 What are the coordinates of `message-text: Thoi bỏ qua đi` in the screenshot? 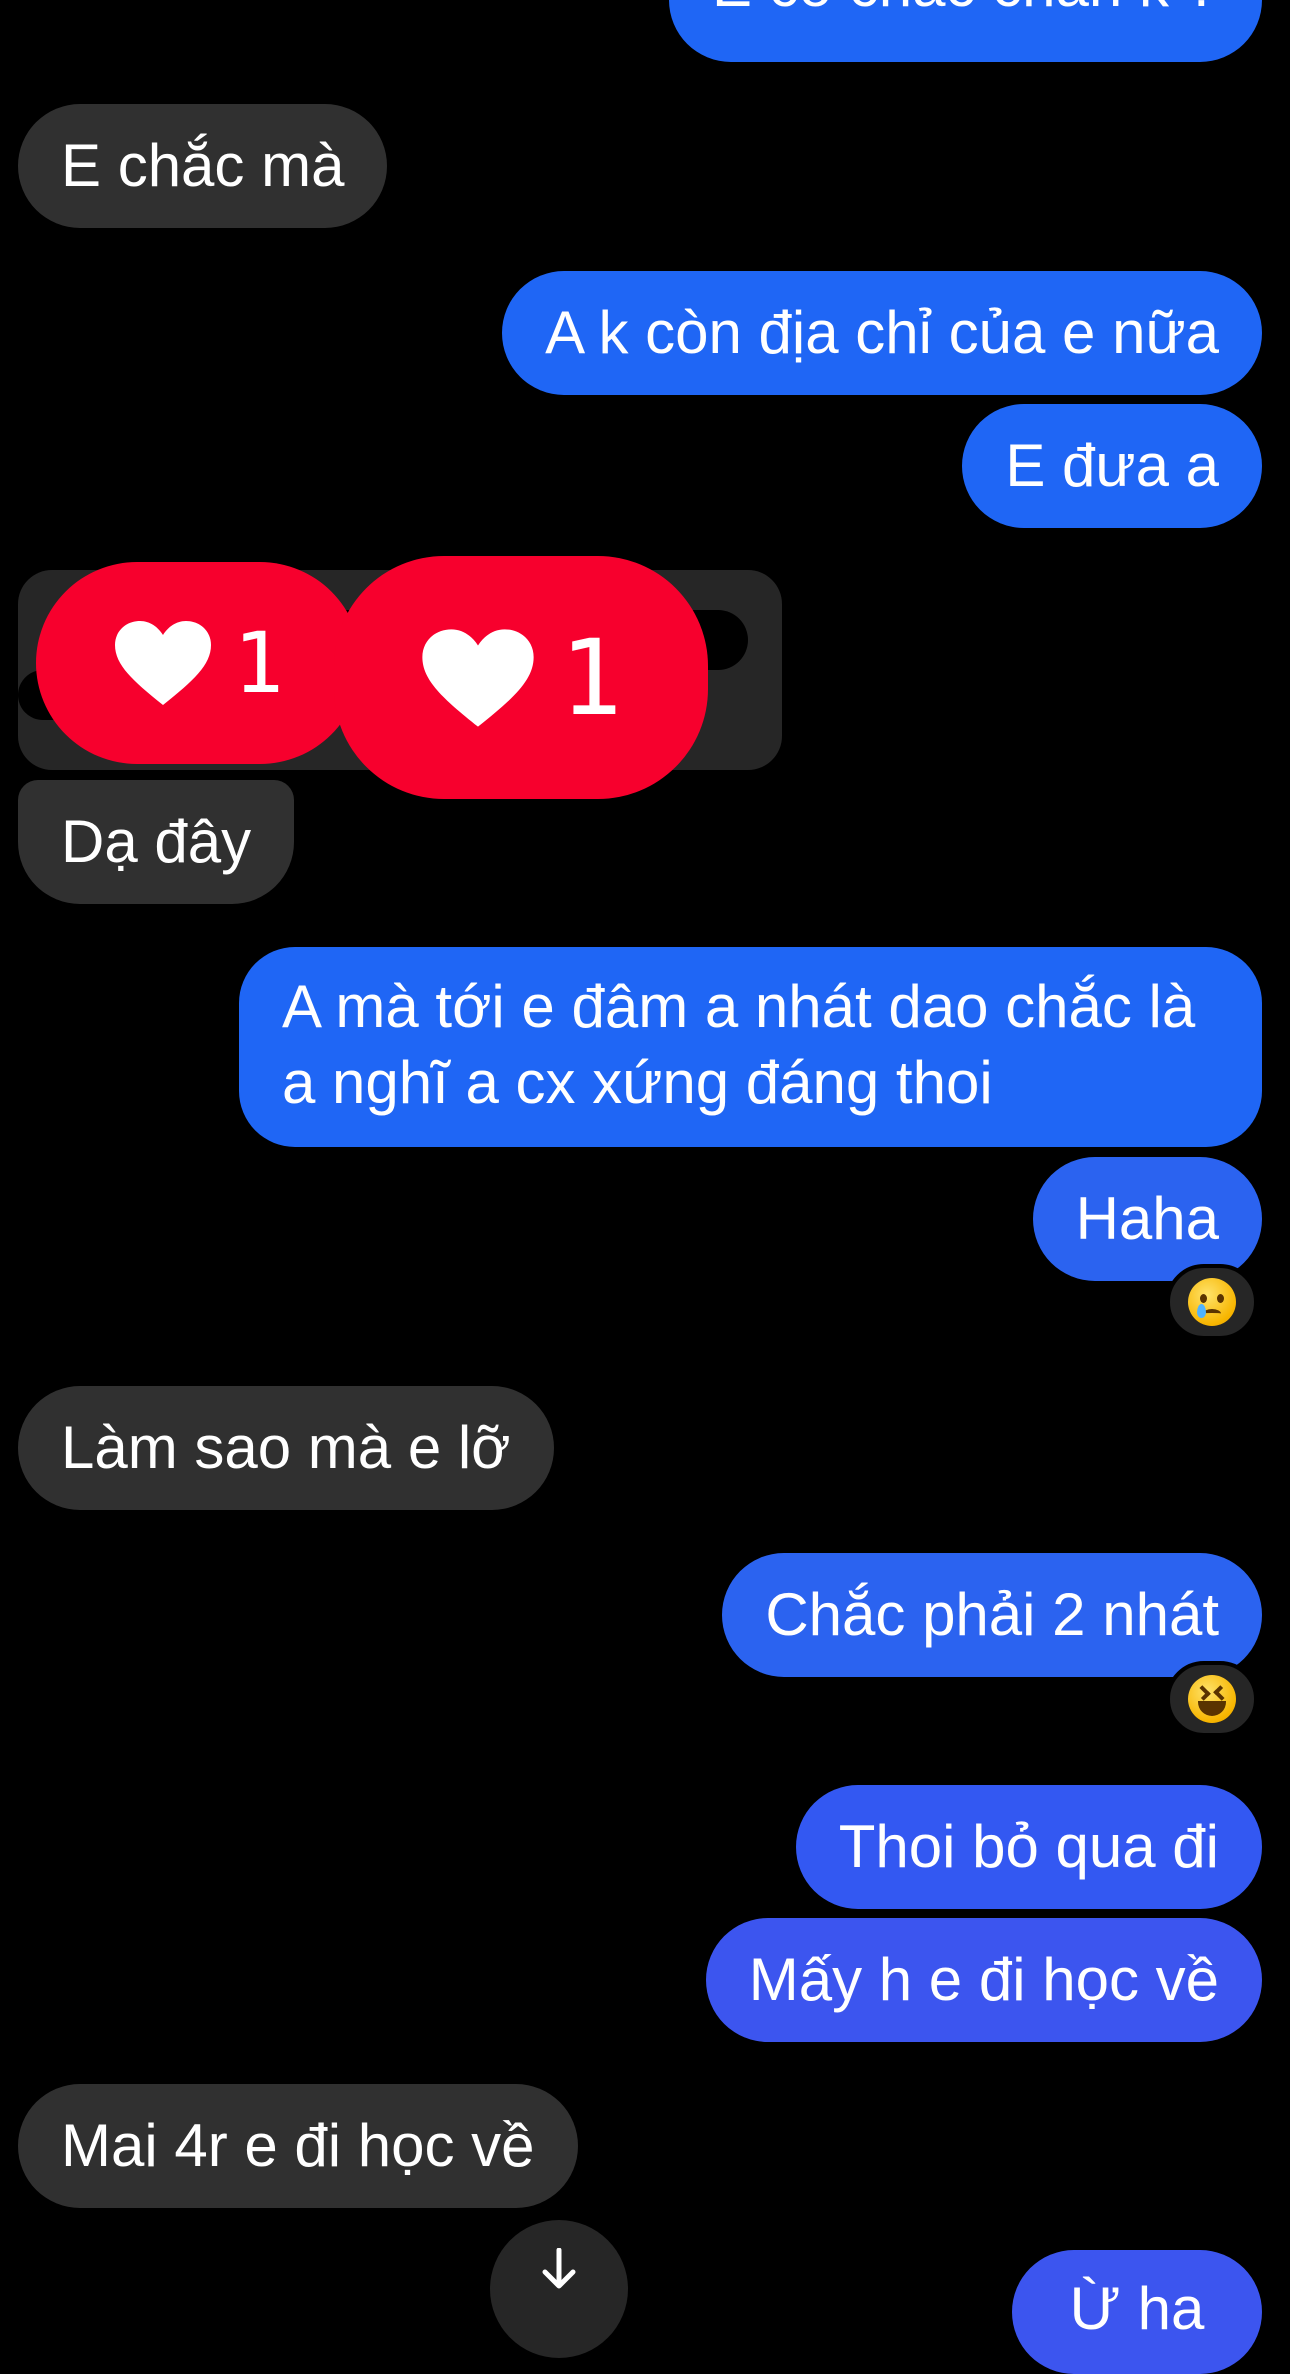 It's located at (1028, 1846).